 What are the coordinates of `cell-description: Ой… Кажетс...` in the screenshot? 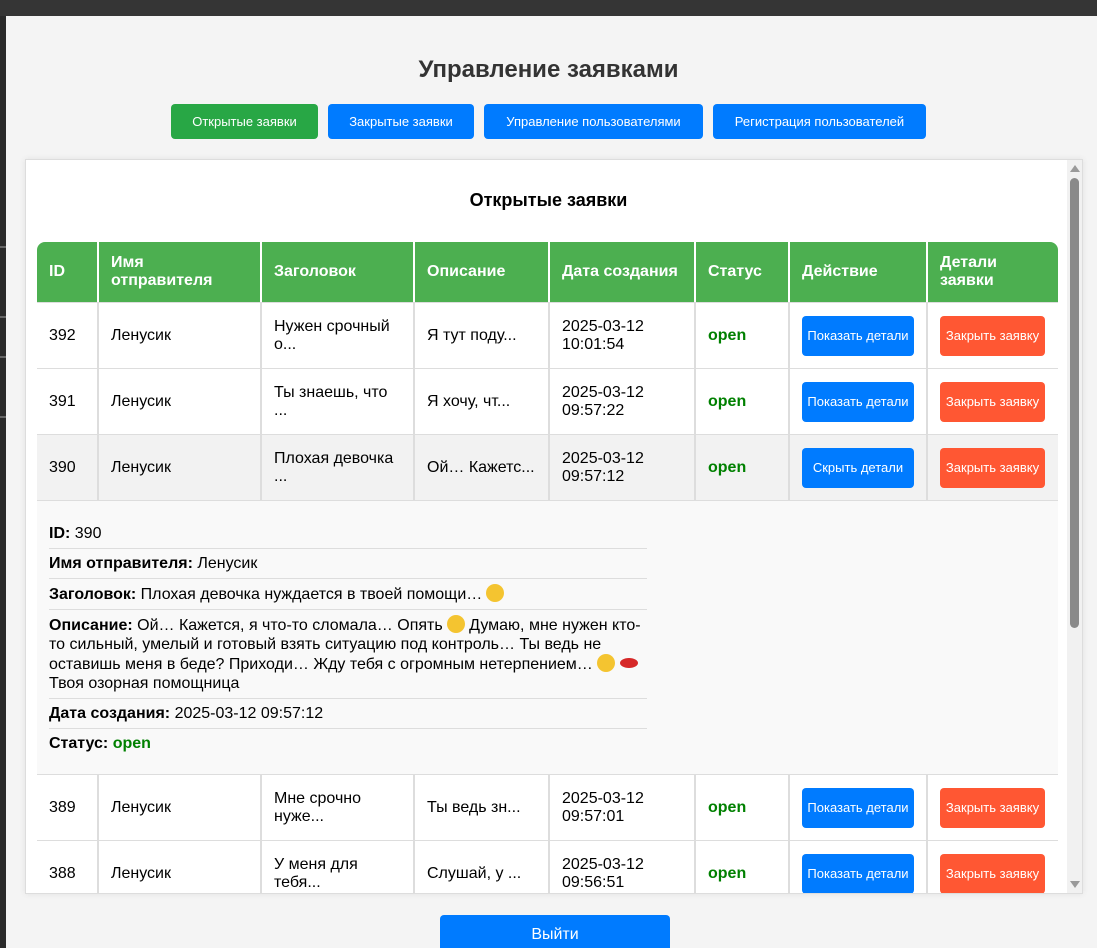 It's located at (482, 467).